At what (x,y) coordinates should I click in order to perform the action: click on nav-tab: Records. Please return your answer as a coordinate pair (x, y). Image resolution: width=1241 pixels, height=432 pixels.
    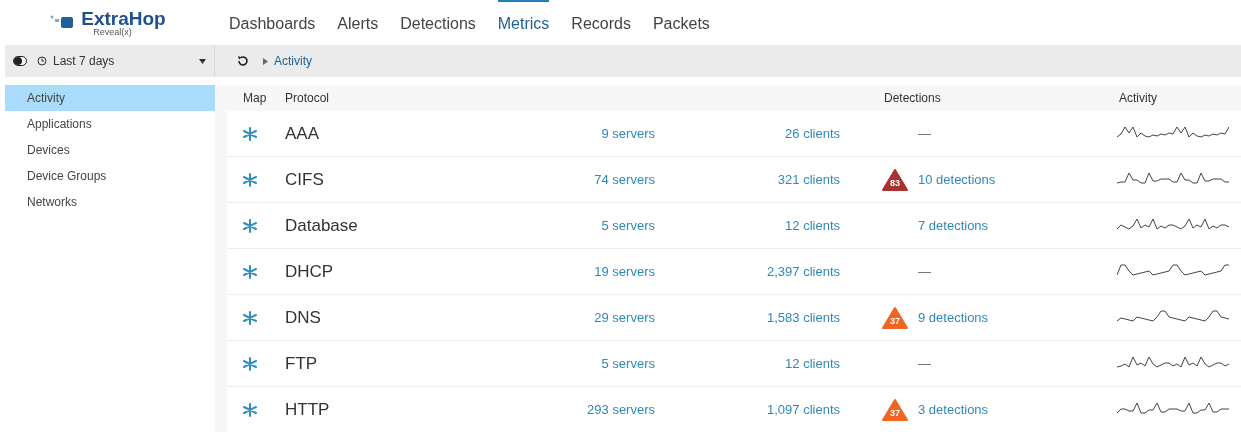
    Looking at the image, I should click on (601, 22).